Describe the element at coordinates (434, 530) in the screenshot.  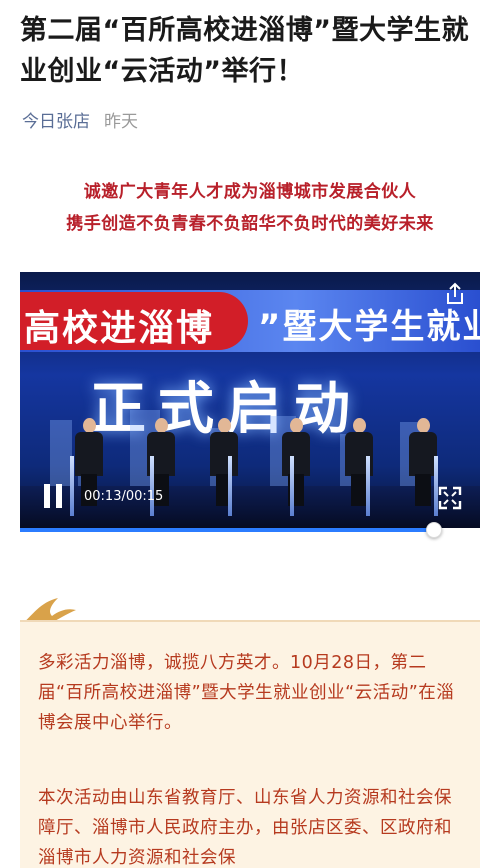
I see `progress-handle` at that location.